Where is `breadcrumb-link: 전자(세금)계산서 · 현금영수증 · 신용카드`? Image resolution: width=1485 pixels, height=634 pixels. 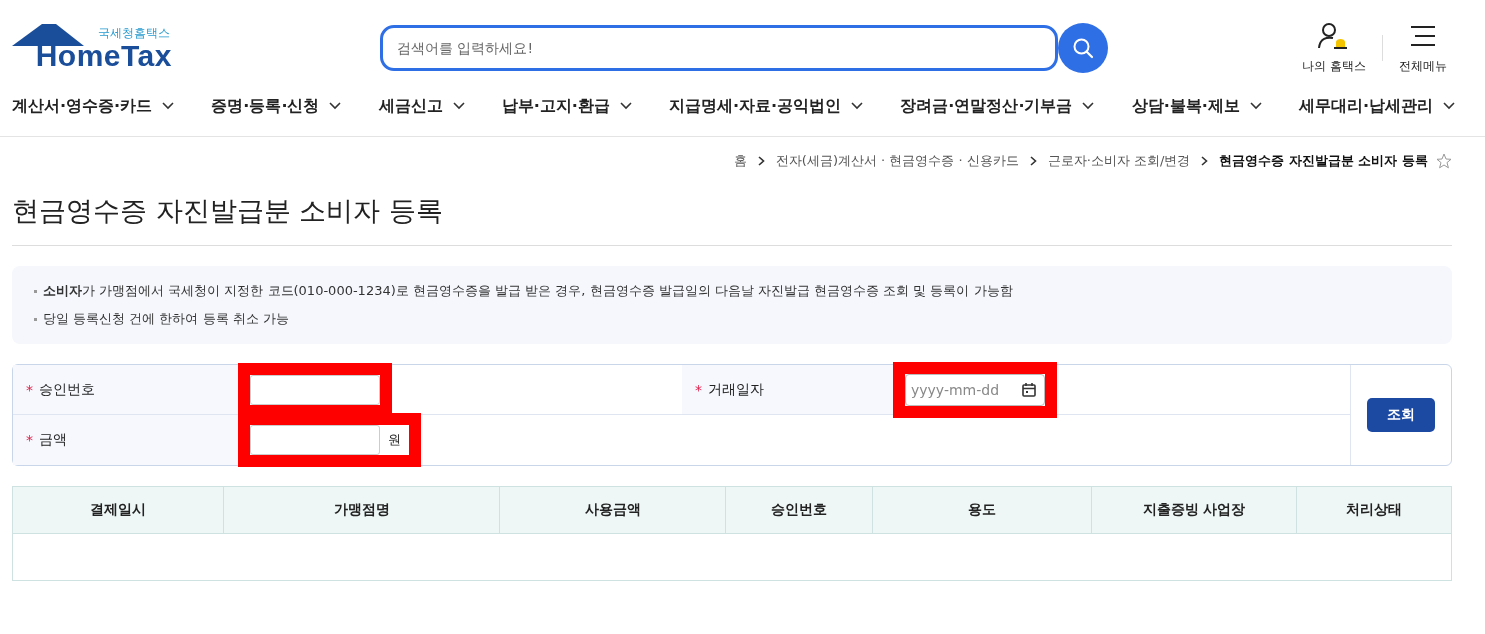
breadcrumb-link: 전자(세금)계산서 · 현금영수증 · 신용카드 is located at coordinates (897, 161).